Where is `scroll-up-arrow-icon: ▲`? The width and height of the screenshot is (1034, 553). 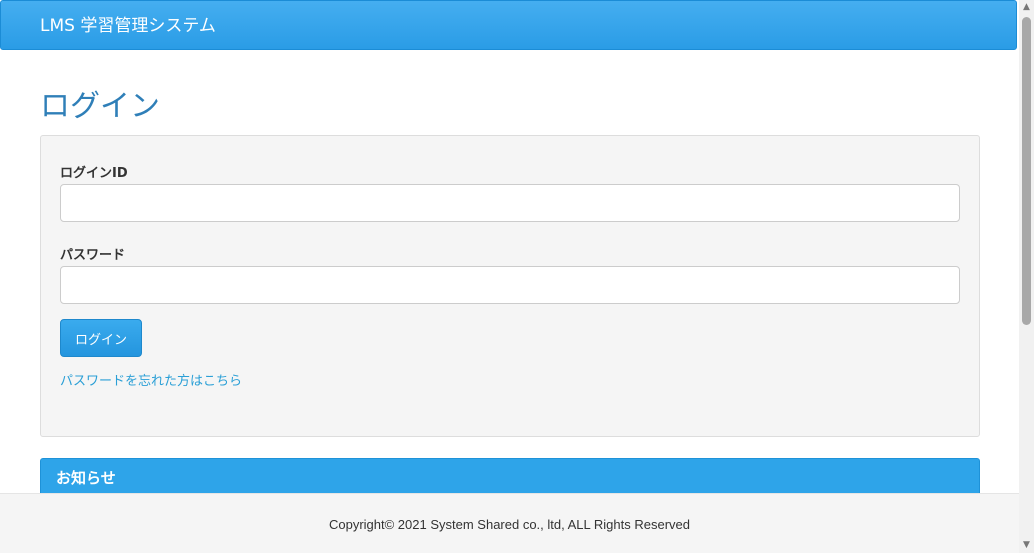 scroll-up-arrow-icon: ▲ is located at coordinates (1026, 7).